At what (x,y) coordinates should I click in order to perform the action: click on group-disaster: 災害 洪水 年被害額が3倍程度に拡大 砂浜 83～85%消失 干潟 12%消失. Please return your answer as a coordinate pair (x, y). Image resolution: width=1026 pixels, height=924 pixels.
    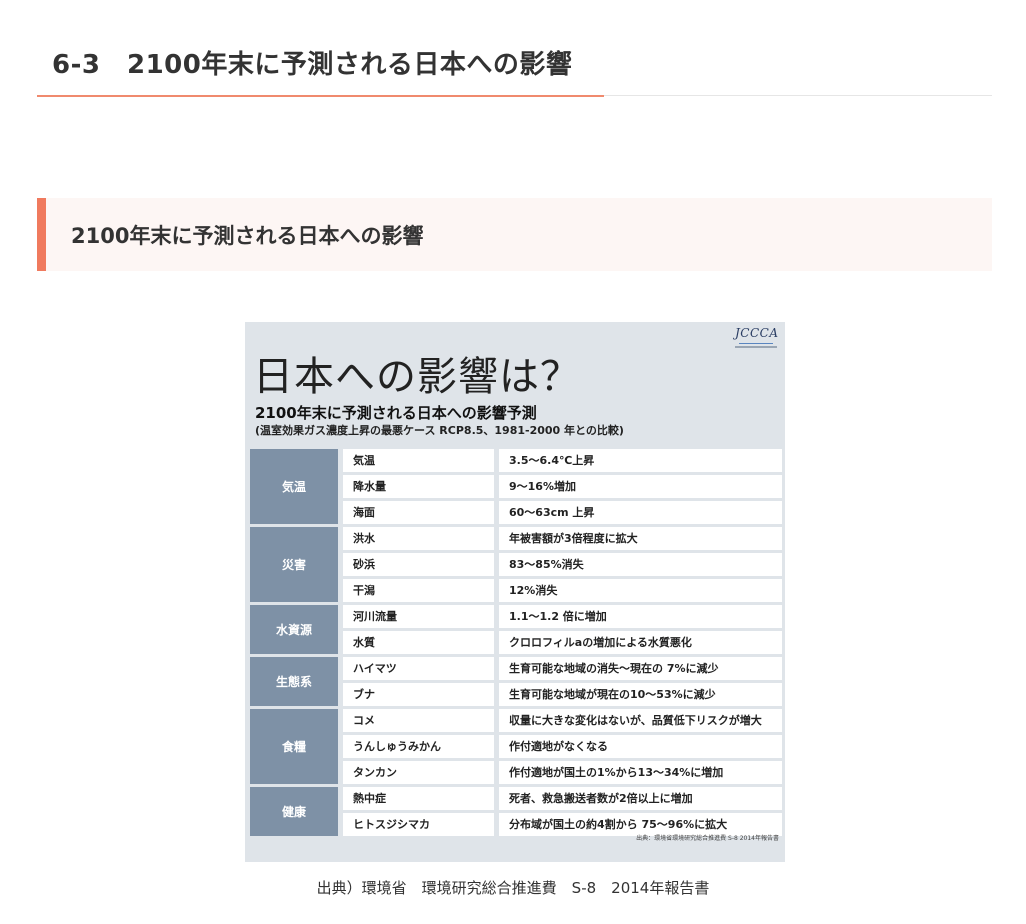
    Looking at the image, I should click on (516, 564).